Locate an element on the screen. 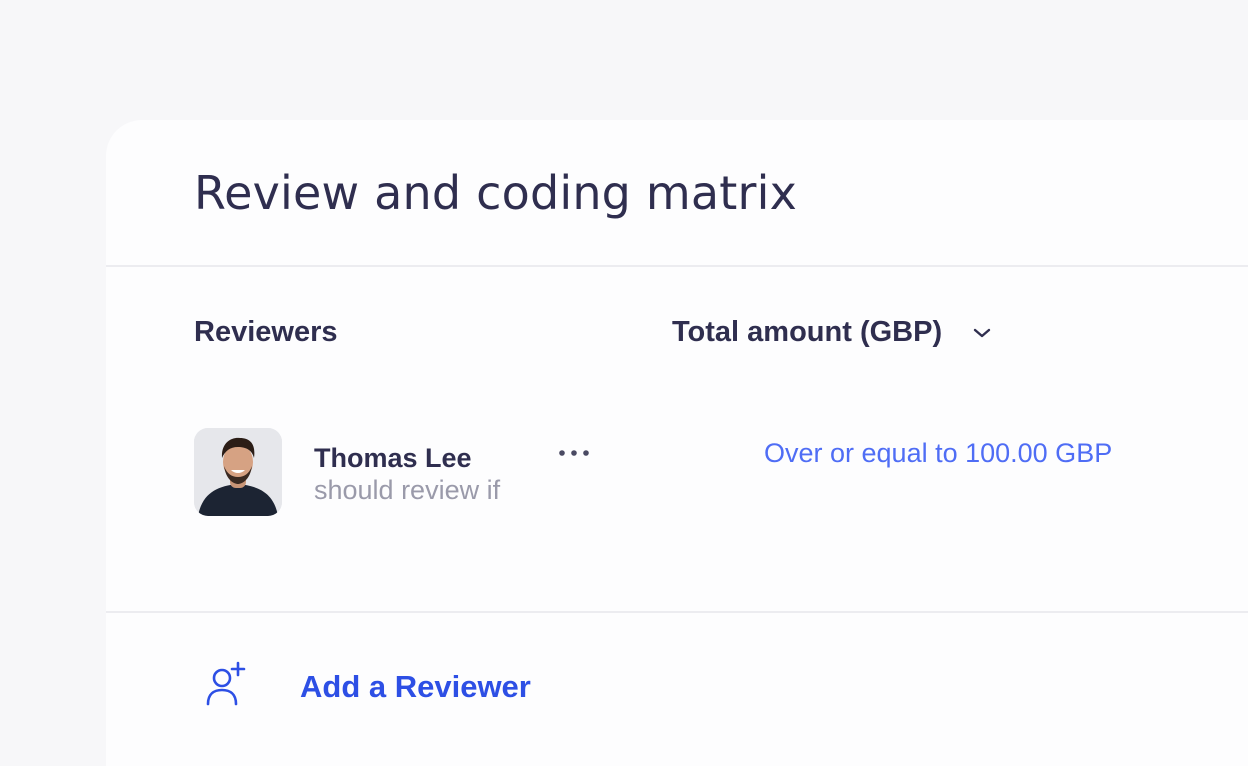  user-plus-icon is located at coordinates (226, 686).